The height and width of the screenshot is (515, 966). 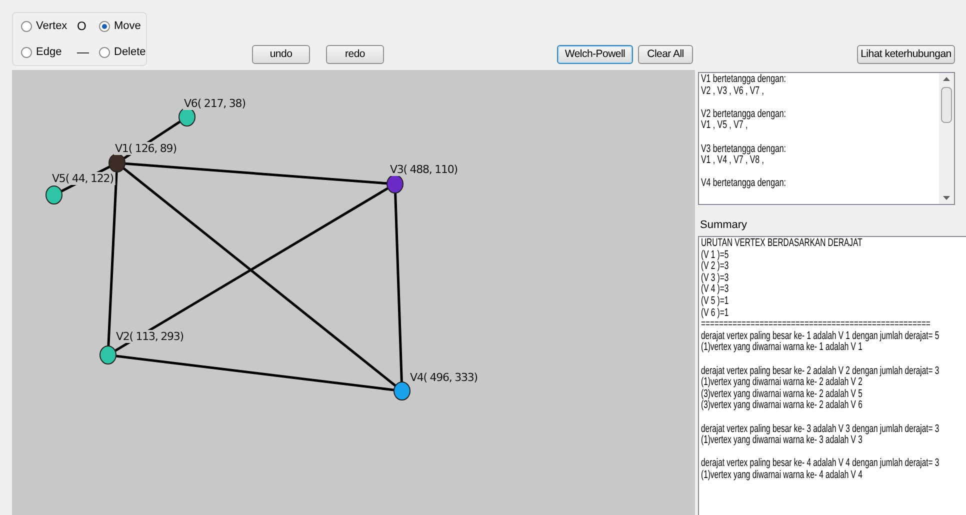 I want to click on scroll-thumb, so click(x=946, y=105).